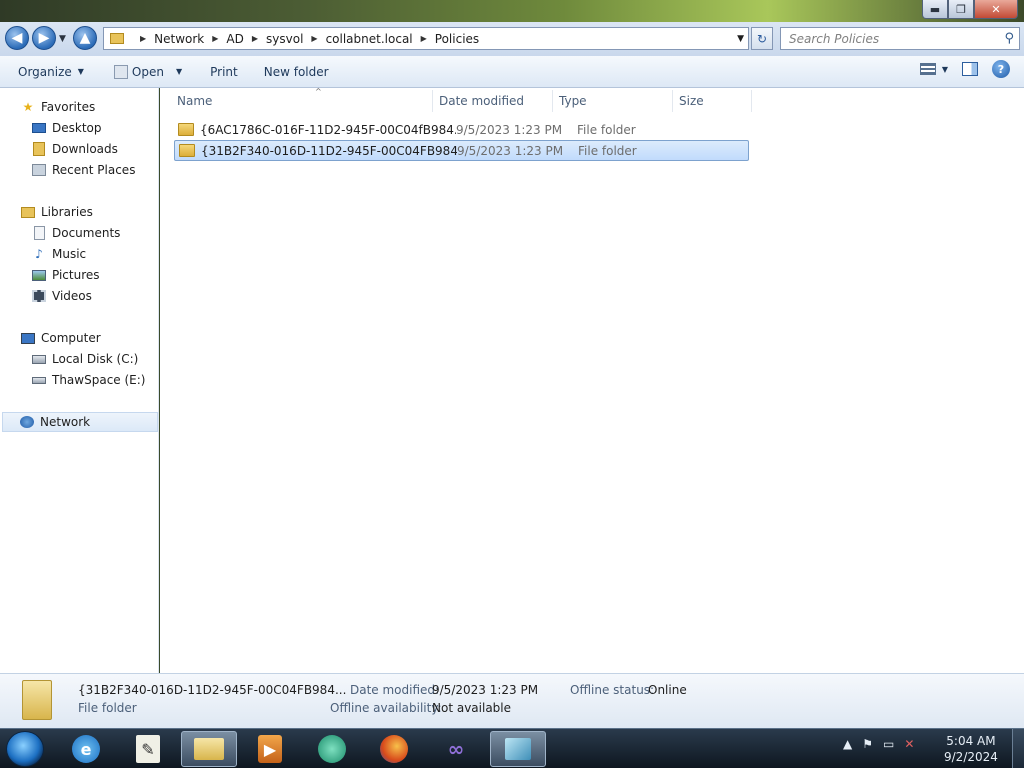  I want to click on forward-button: ▶, so click(44, 38).